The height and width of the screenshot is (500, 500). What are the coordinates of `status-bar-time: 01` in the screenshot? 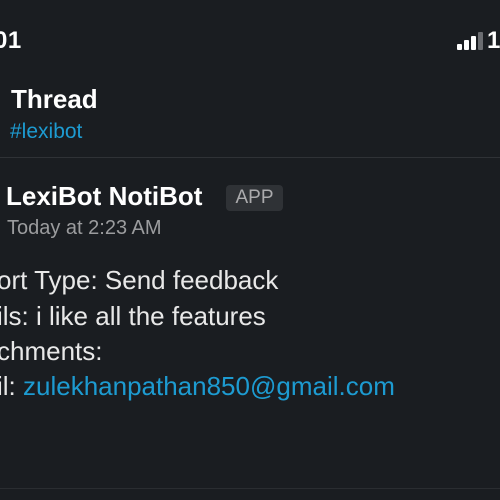 It's located at (11, 40).